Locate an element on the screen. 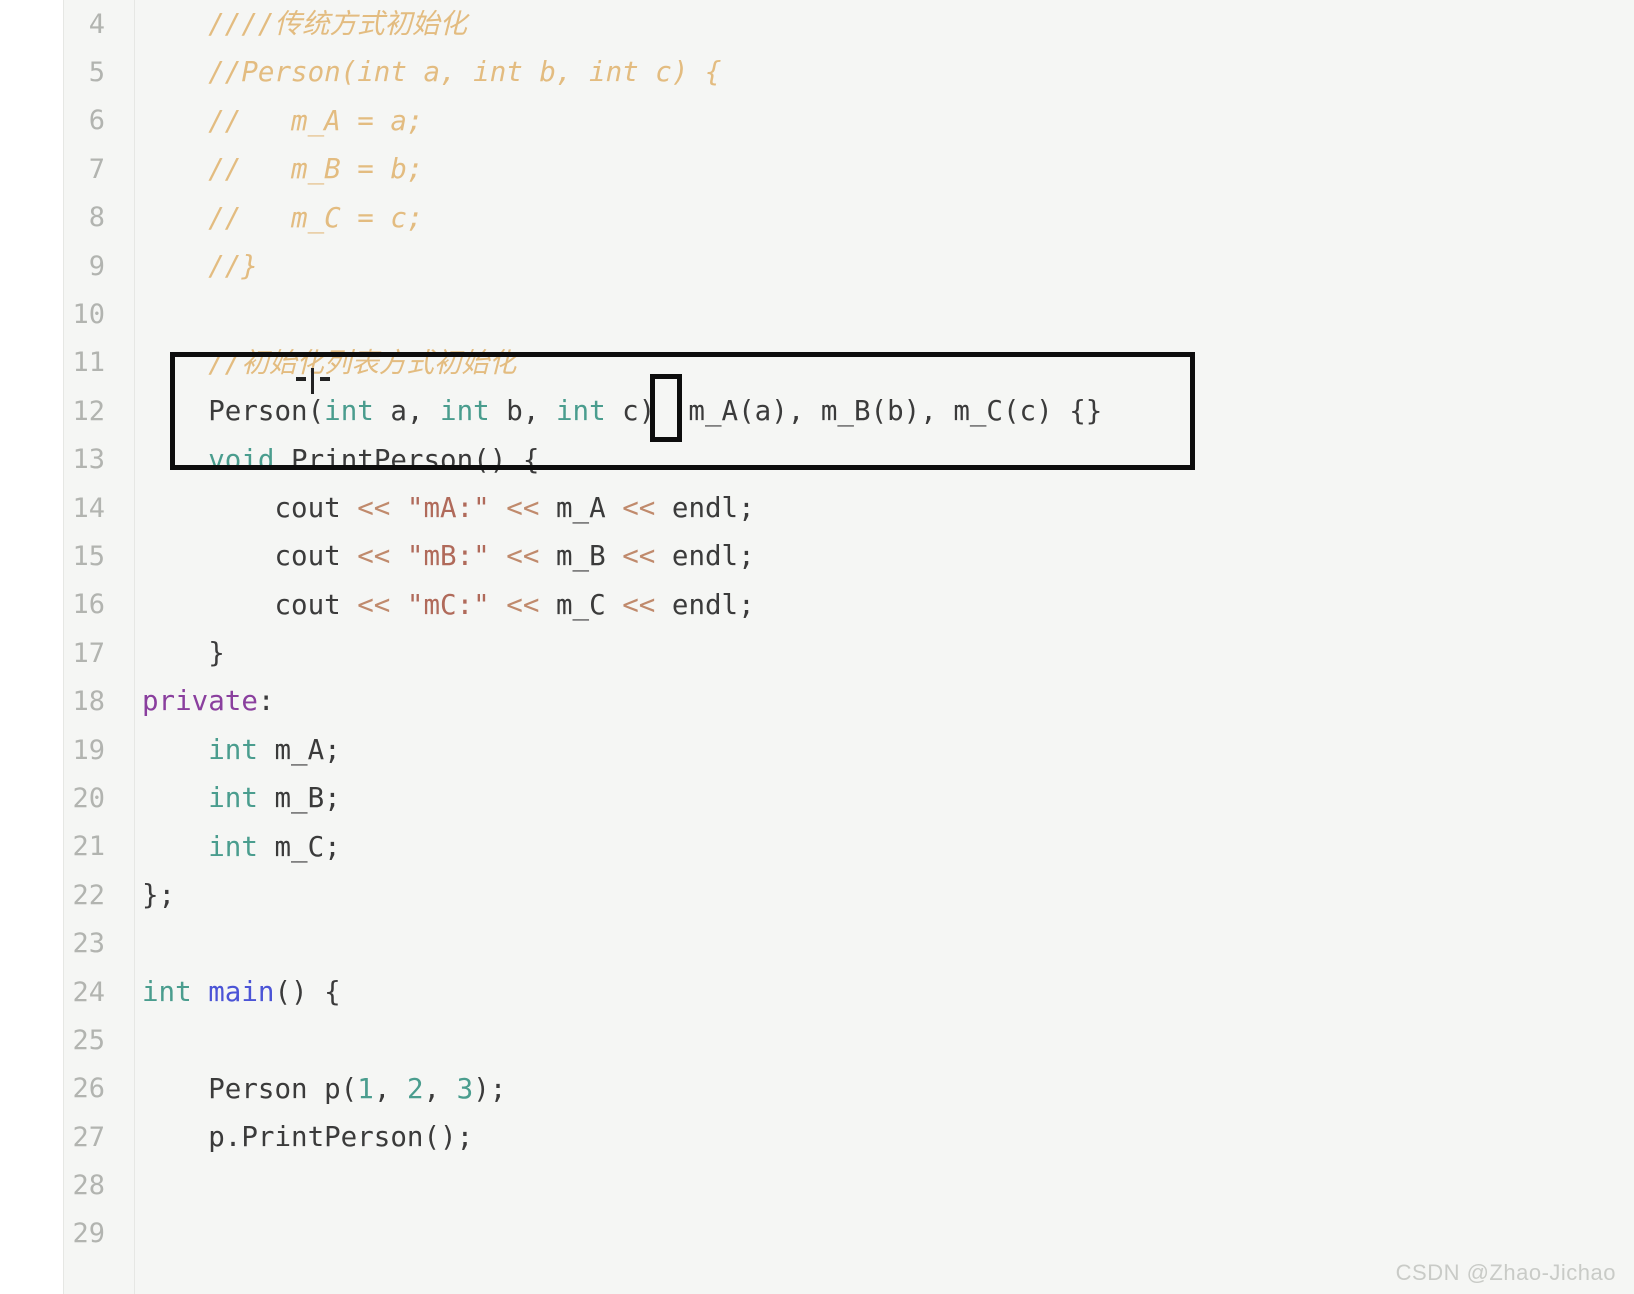 This screenshot has height=1294, width=1634. line-number: 24 is located at coordinates (88, 992).